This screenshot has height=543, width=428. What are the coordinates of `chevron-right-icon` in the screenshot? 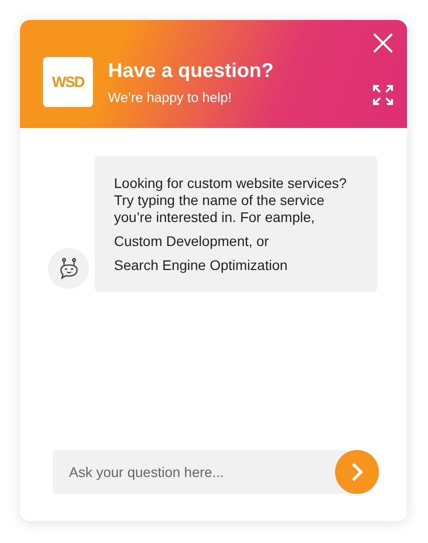 It's located at (357, 472).